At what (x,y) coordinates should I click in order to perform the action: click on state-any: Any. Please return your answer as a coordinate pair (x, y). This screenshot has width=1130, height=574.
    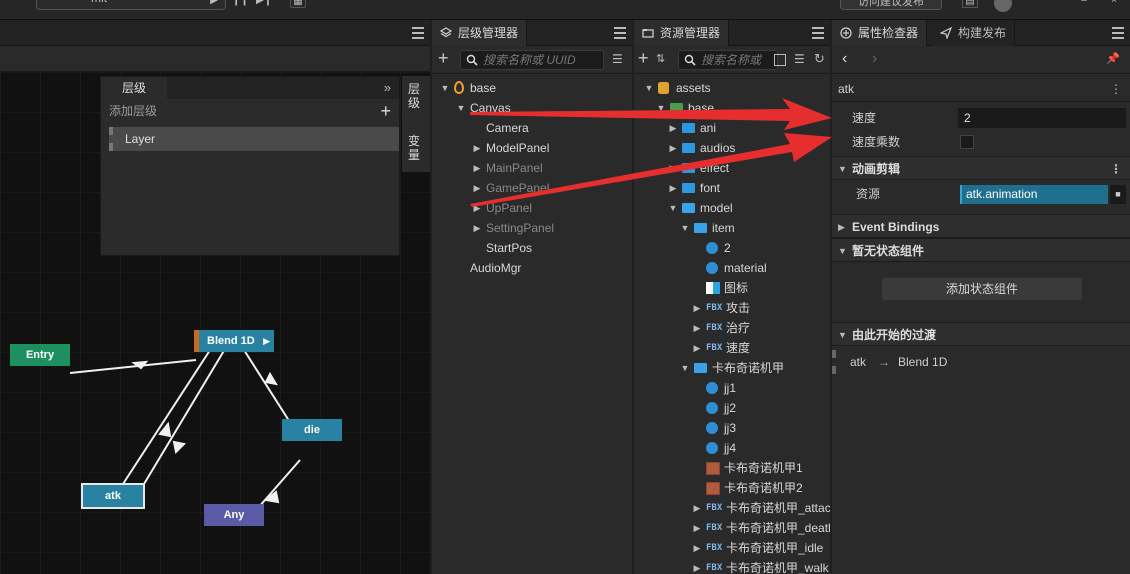
    Looking at the image, I should click on (234, 515).